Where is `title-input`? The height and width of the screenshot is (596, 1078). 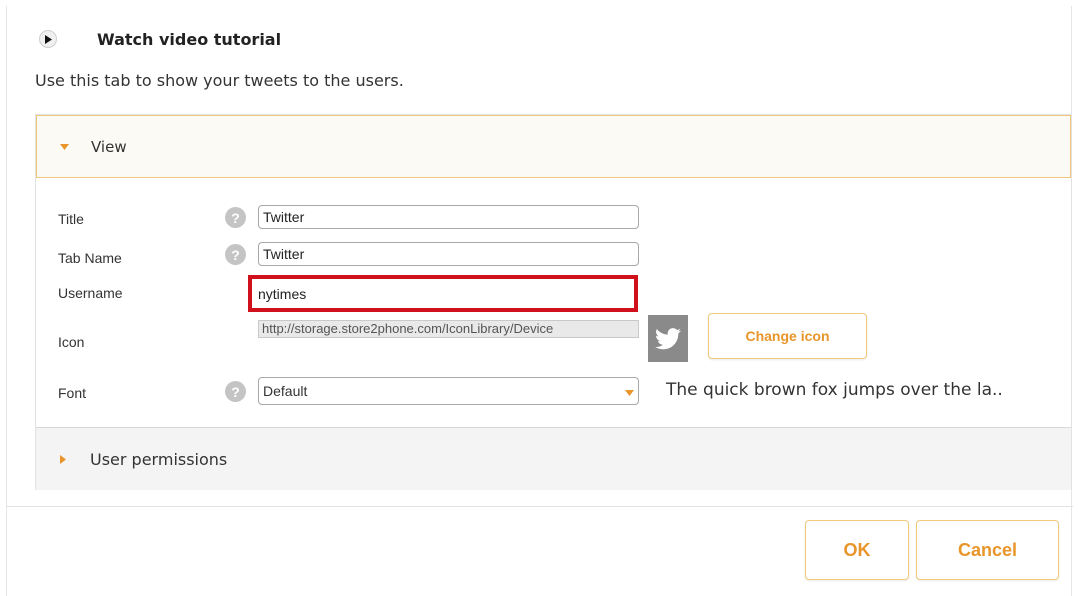
title-input is located at coordinates (448, 217).